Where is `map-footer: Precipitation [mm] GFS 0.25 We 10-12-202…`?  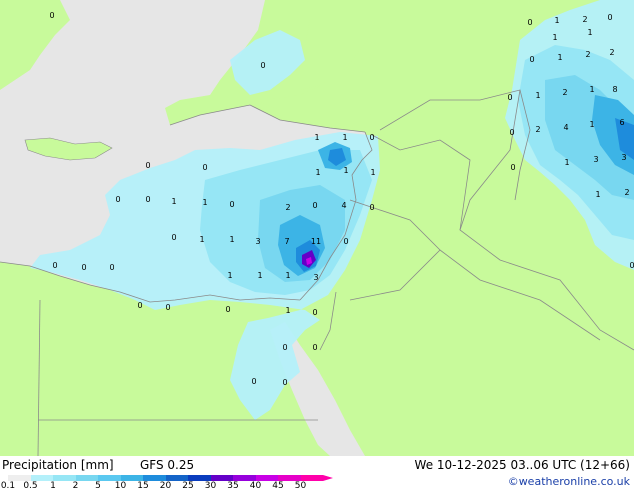 map-footer: Precipitation [mm] GFS 0.25 We 10-12-202… is located at coordinates (317, 473).